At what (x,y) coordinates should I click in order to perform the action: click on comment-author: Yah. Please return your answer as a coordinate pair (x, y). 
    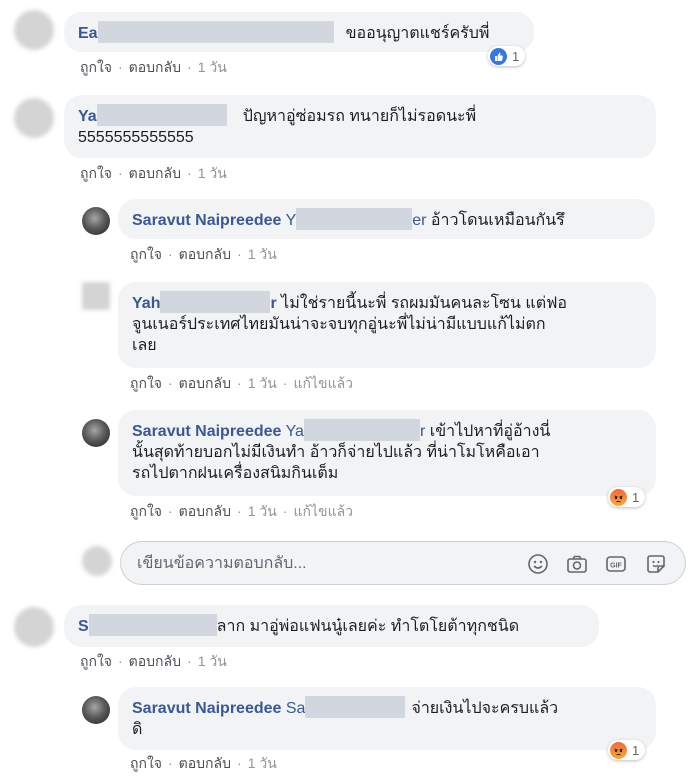
    Looking at the image, I should click on (146, 303).